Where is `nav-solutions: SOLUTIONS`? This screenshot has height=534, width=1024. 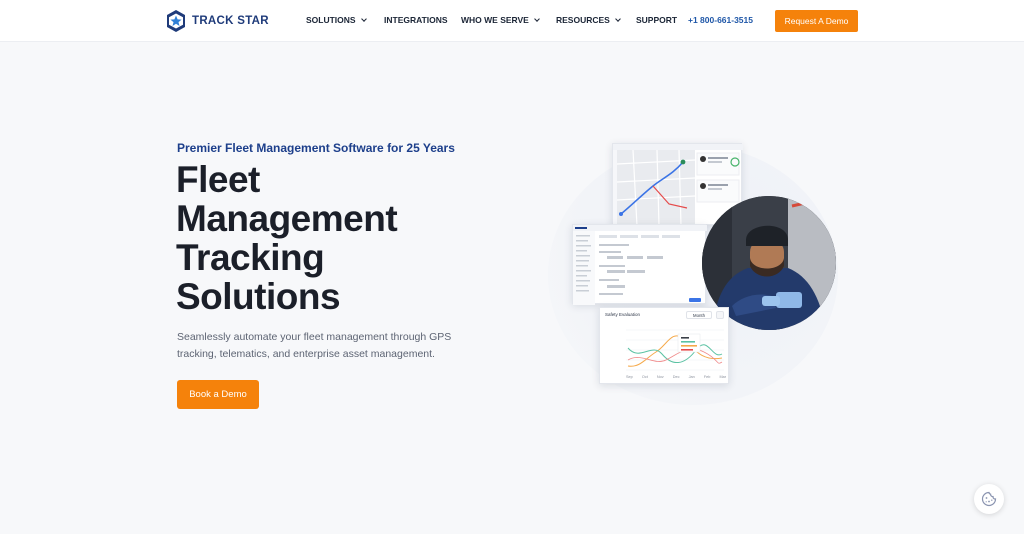
nav-solutions: SOLUTIONS is located at coordinates (336, 20).